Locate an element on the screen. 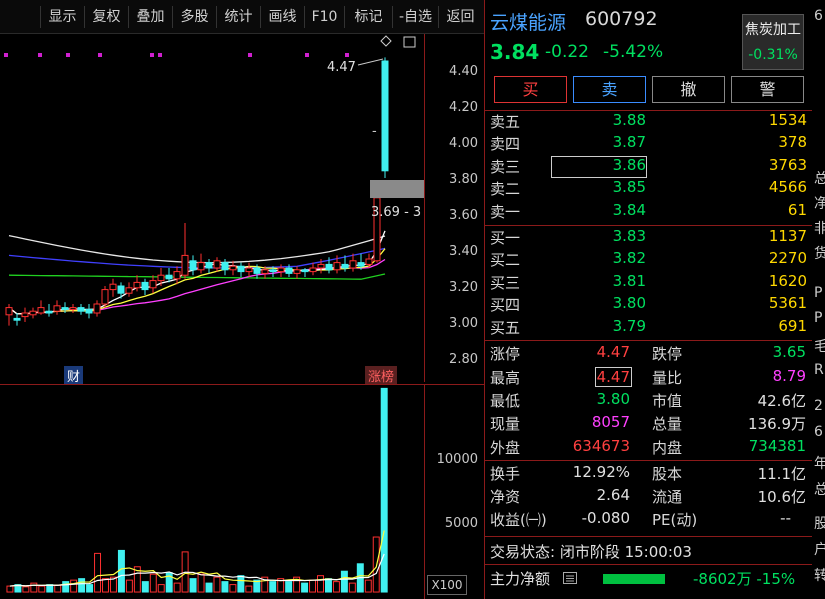  outer-value: 634673 is located at coordinates (601, 446).